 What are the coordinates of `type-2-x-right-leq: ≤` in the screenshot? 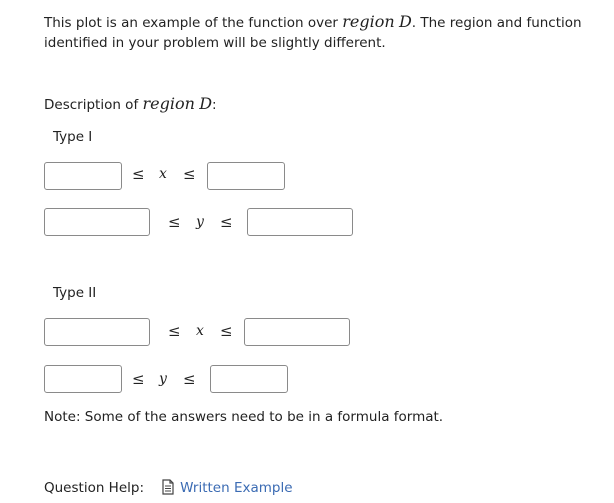 It's located at (226, 331).